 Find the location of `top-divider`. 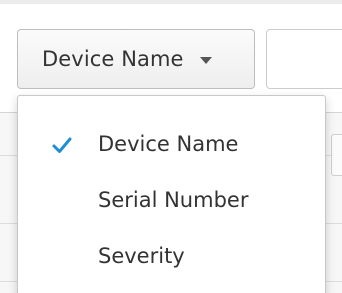

top-divider is located at coordinates (171, 2).